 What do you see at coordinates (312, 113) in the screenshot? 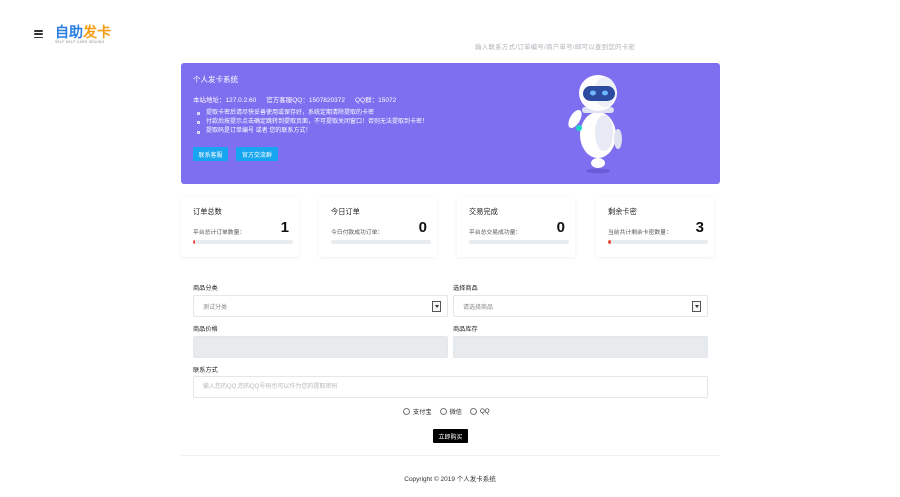
I see `note-item: 提取卡密后请尽快妥善使用或保存好，系统定期清除提取的卡密` at bounding box center [312, 113].